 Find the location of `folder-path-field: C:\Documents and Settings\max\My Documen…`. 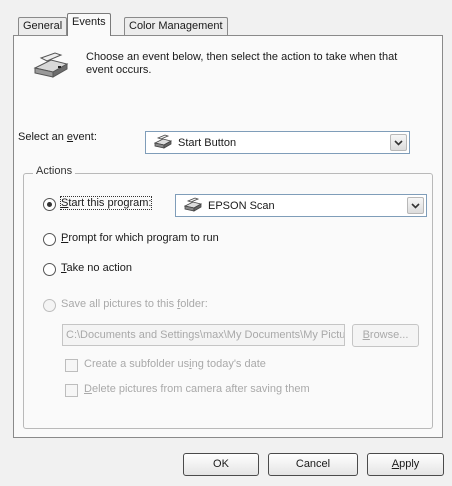

folder-path-field: C:\Documents and Settings\max\My Documen… is located at coordinates (203, 335).